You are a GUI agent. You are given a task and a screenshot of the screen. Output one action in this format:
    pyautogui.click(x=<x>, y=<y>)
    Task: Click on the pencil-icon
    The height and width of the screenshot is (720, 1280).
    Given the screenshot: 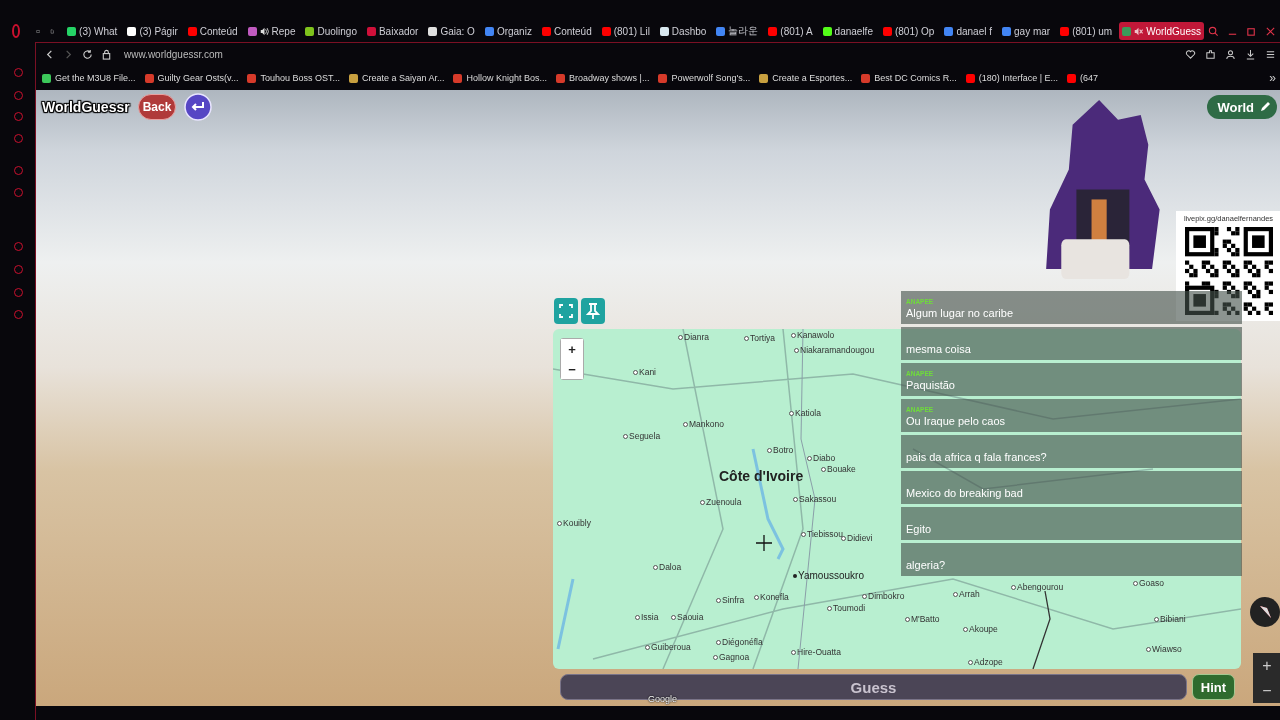 What is the action you would take?
    pyautogui.click(x=1265, y=107)
    